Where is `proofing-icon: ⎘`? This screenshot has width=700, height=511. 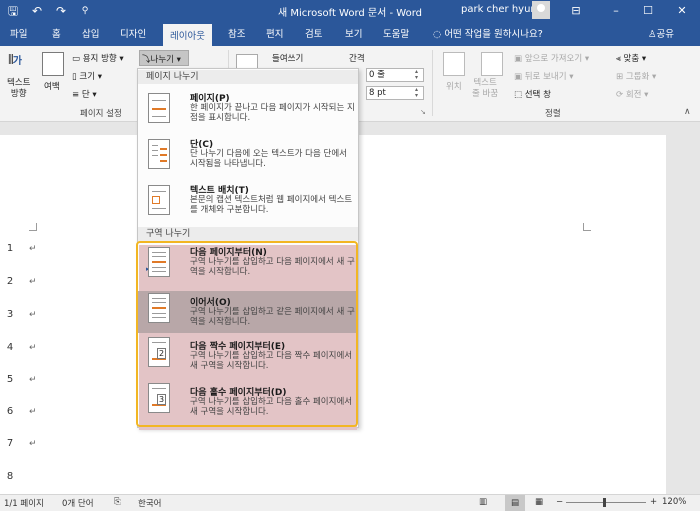 proofing-icon: ⎘ is located at coordinates (117, 502).